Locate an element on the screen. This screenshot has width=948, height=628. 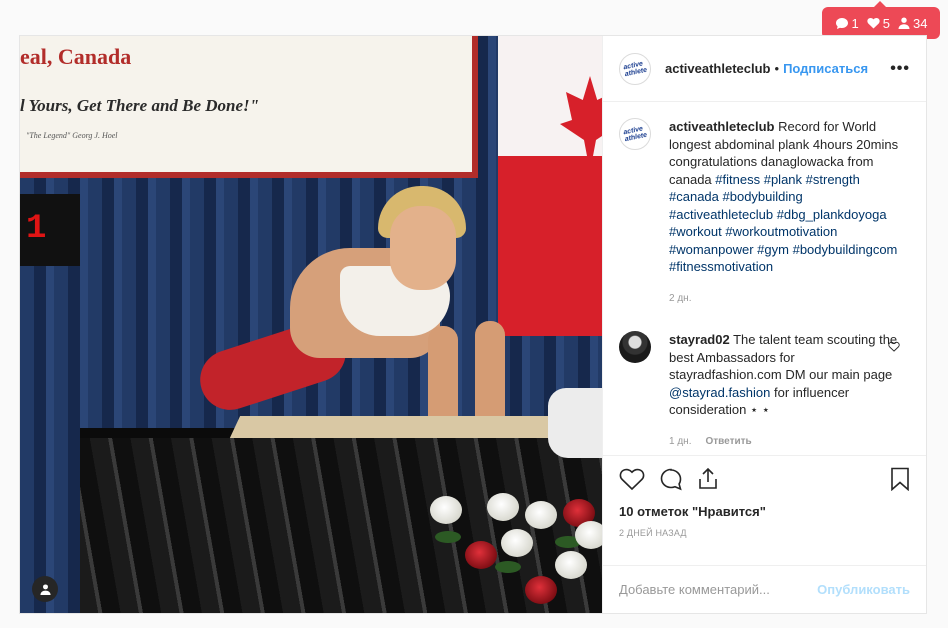
hashtag-link: #bodybuilding is located at coordinates (763, 196).